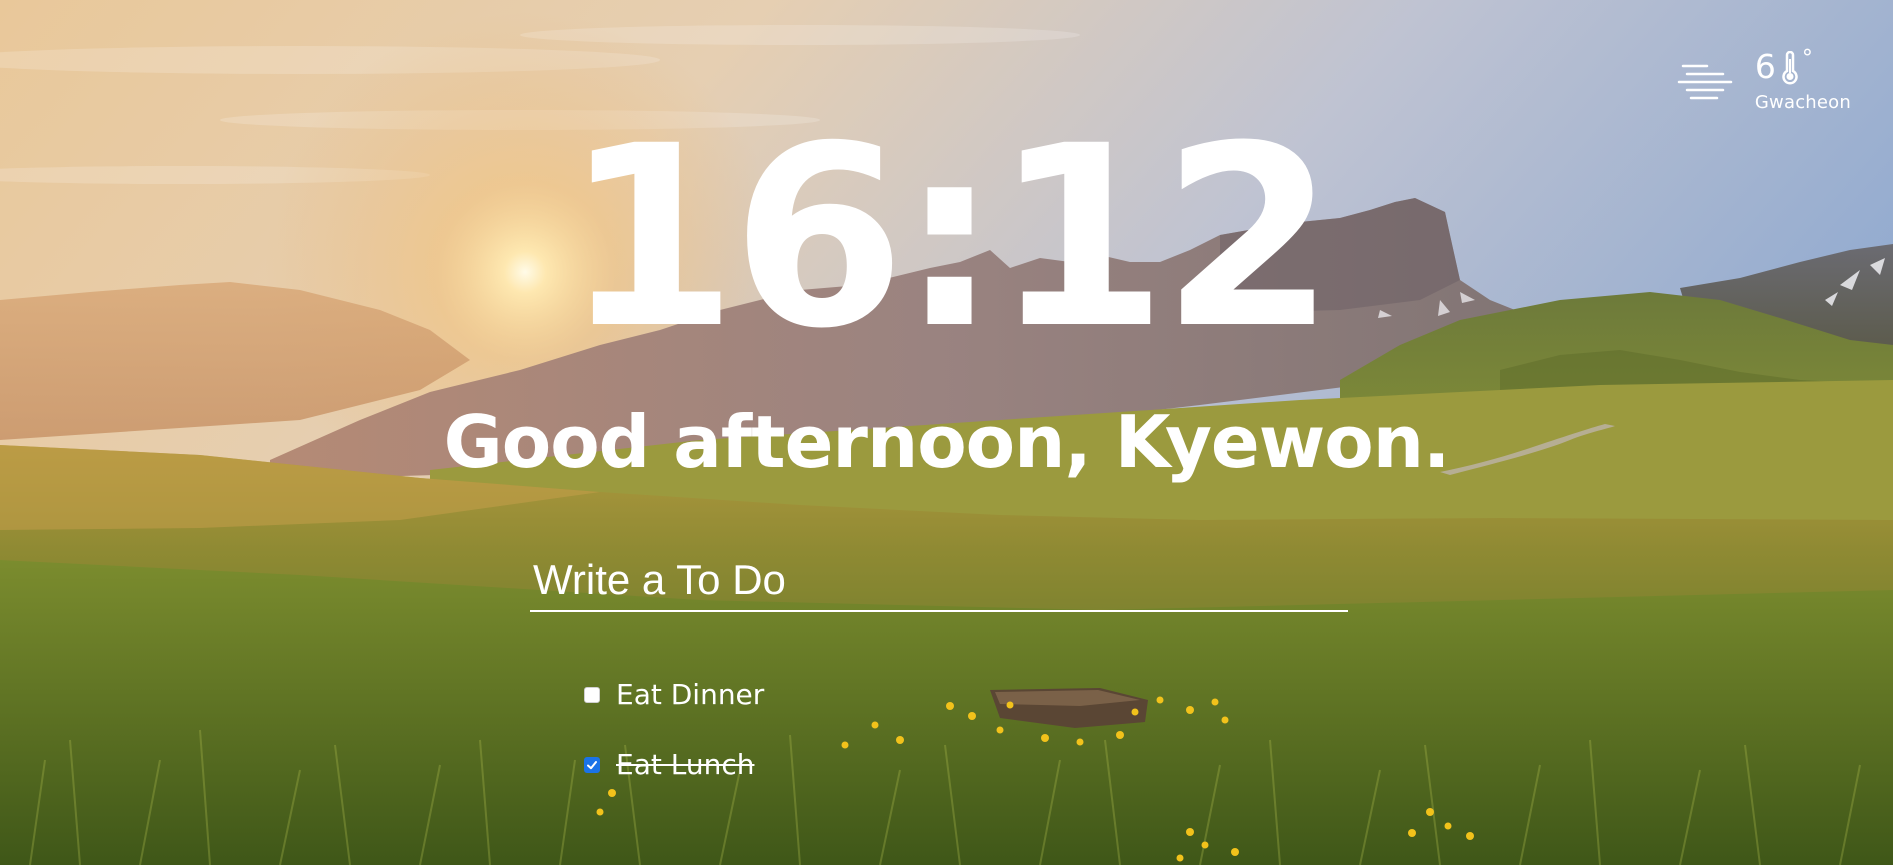  Describe the element at coordinates (685, 764) in the screenshot. I see `todo-label: Eat Lunch` at that location.